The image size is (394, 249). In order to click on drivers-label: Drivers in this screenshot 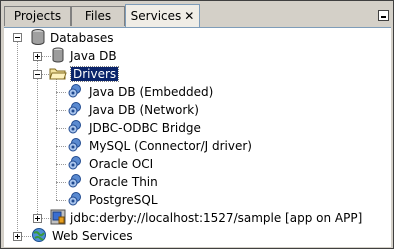, I will do `click(94, 74)`.